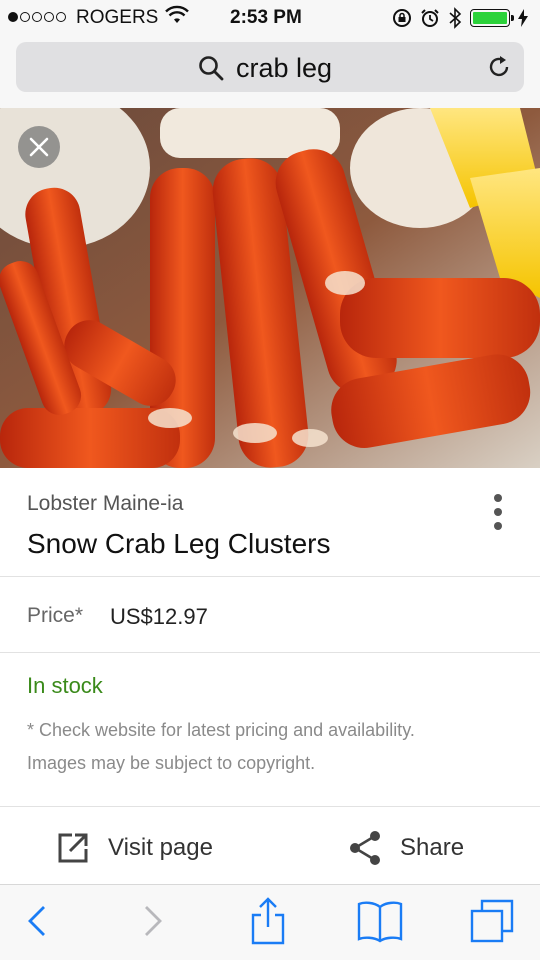  I want to click on alarm-icon, so click(430, 18).